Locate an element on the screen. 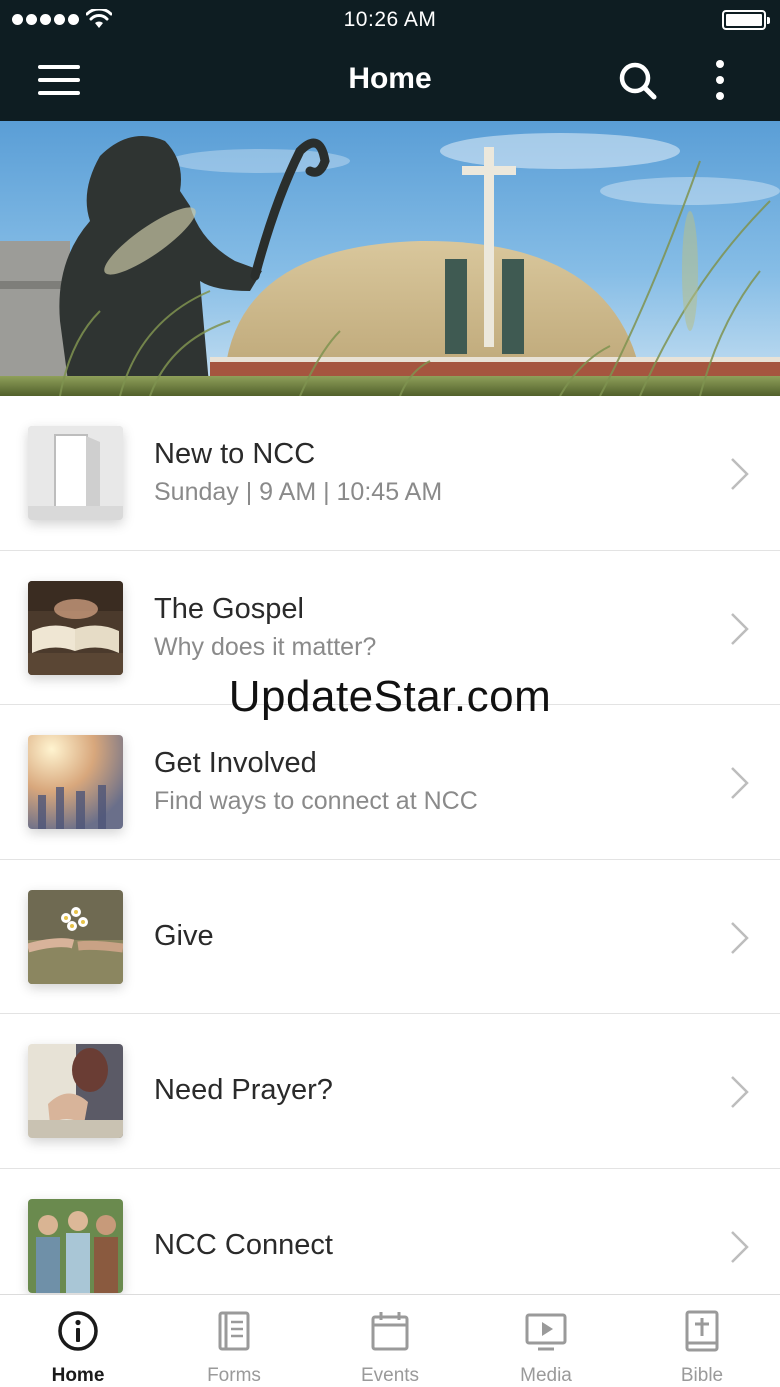  tab-media: Media is located at coordinates (546, 1341).